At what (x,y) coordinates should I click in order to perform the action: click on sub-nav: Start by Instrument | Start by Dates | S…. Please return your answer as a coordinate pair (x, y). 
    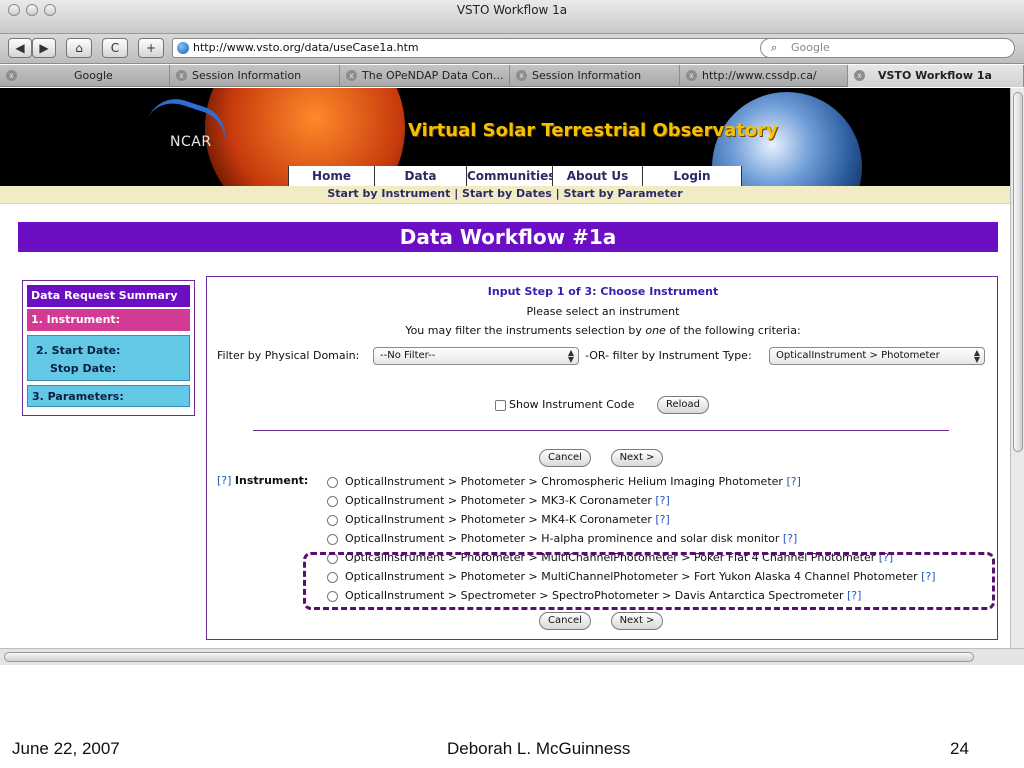
    Looking at the image, I should click on (505, 195).